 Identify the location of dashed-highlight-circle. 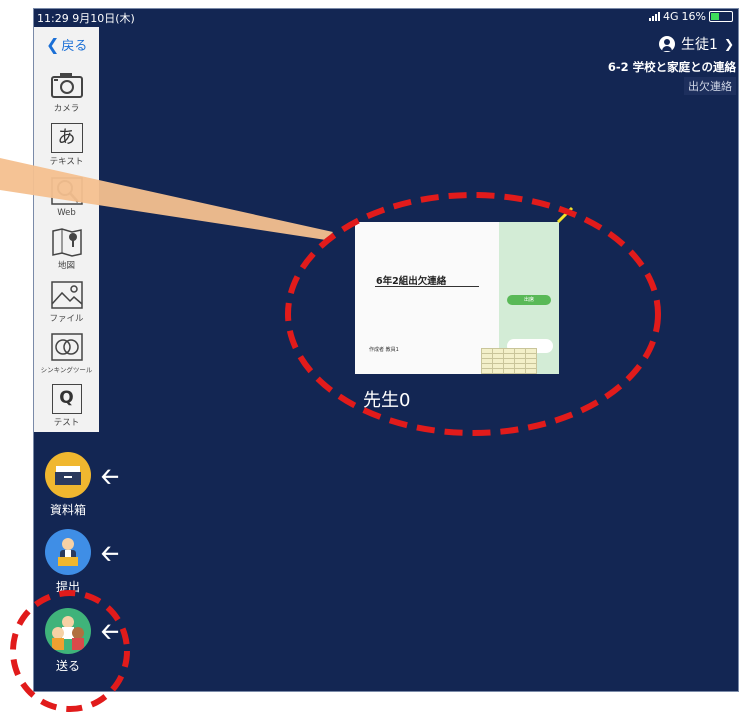
(70, 651).